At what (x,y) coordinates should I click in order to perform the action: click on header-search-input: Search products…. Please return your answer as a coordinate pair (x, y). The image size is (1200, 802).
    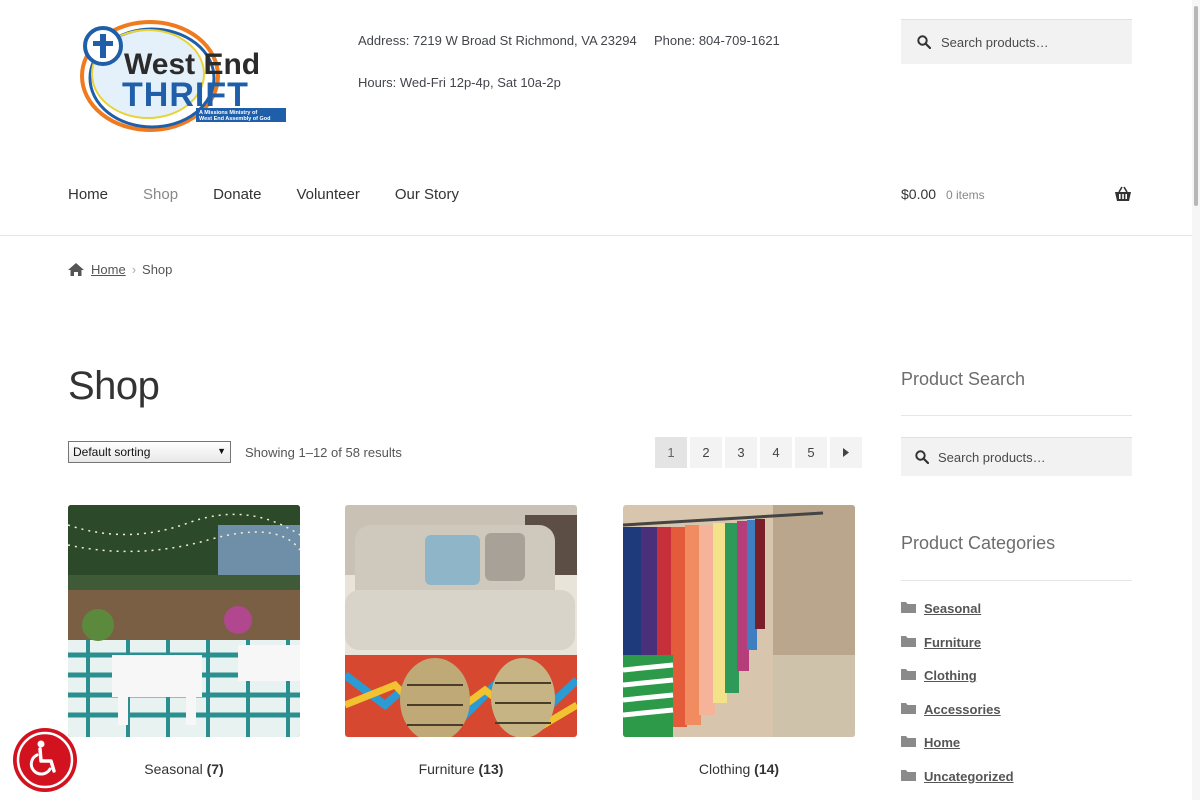
    Looking at the image, I should click on (1016, 41).